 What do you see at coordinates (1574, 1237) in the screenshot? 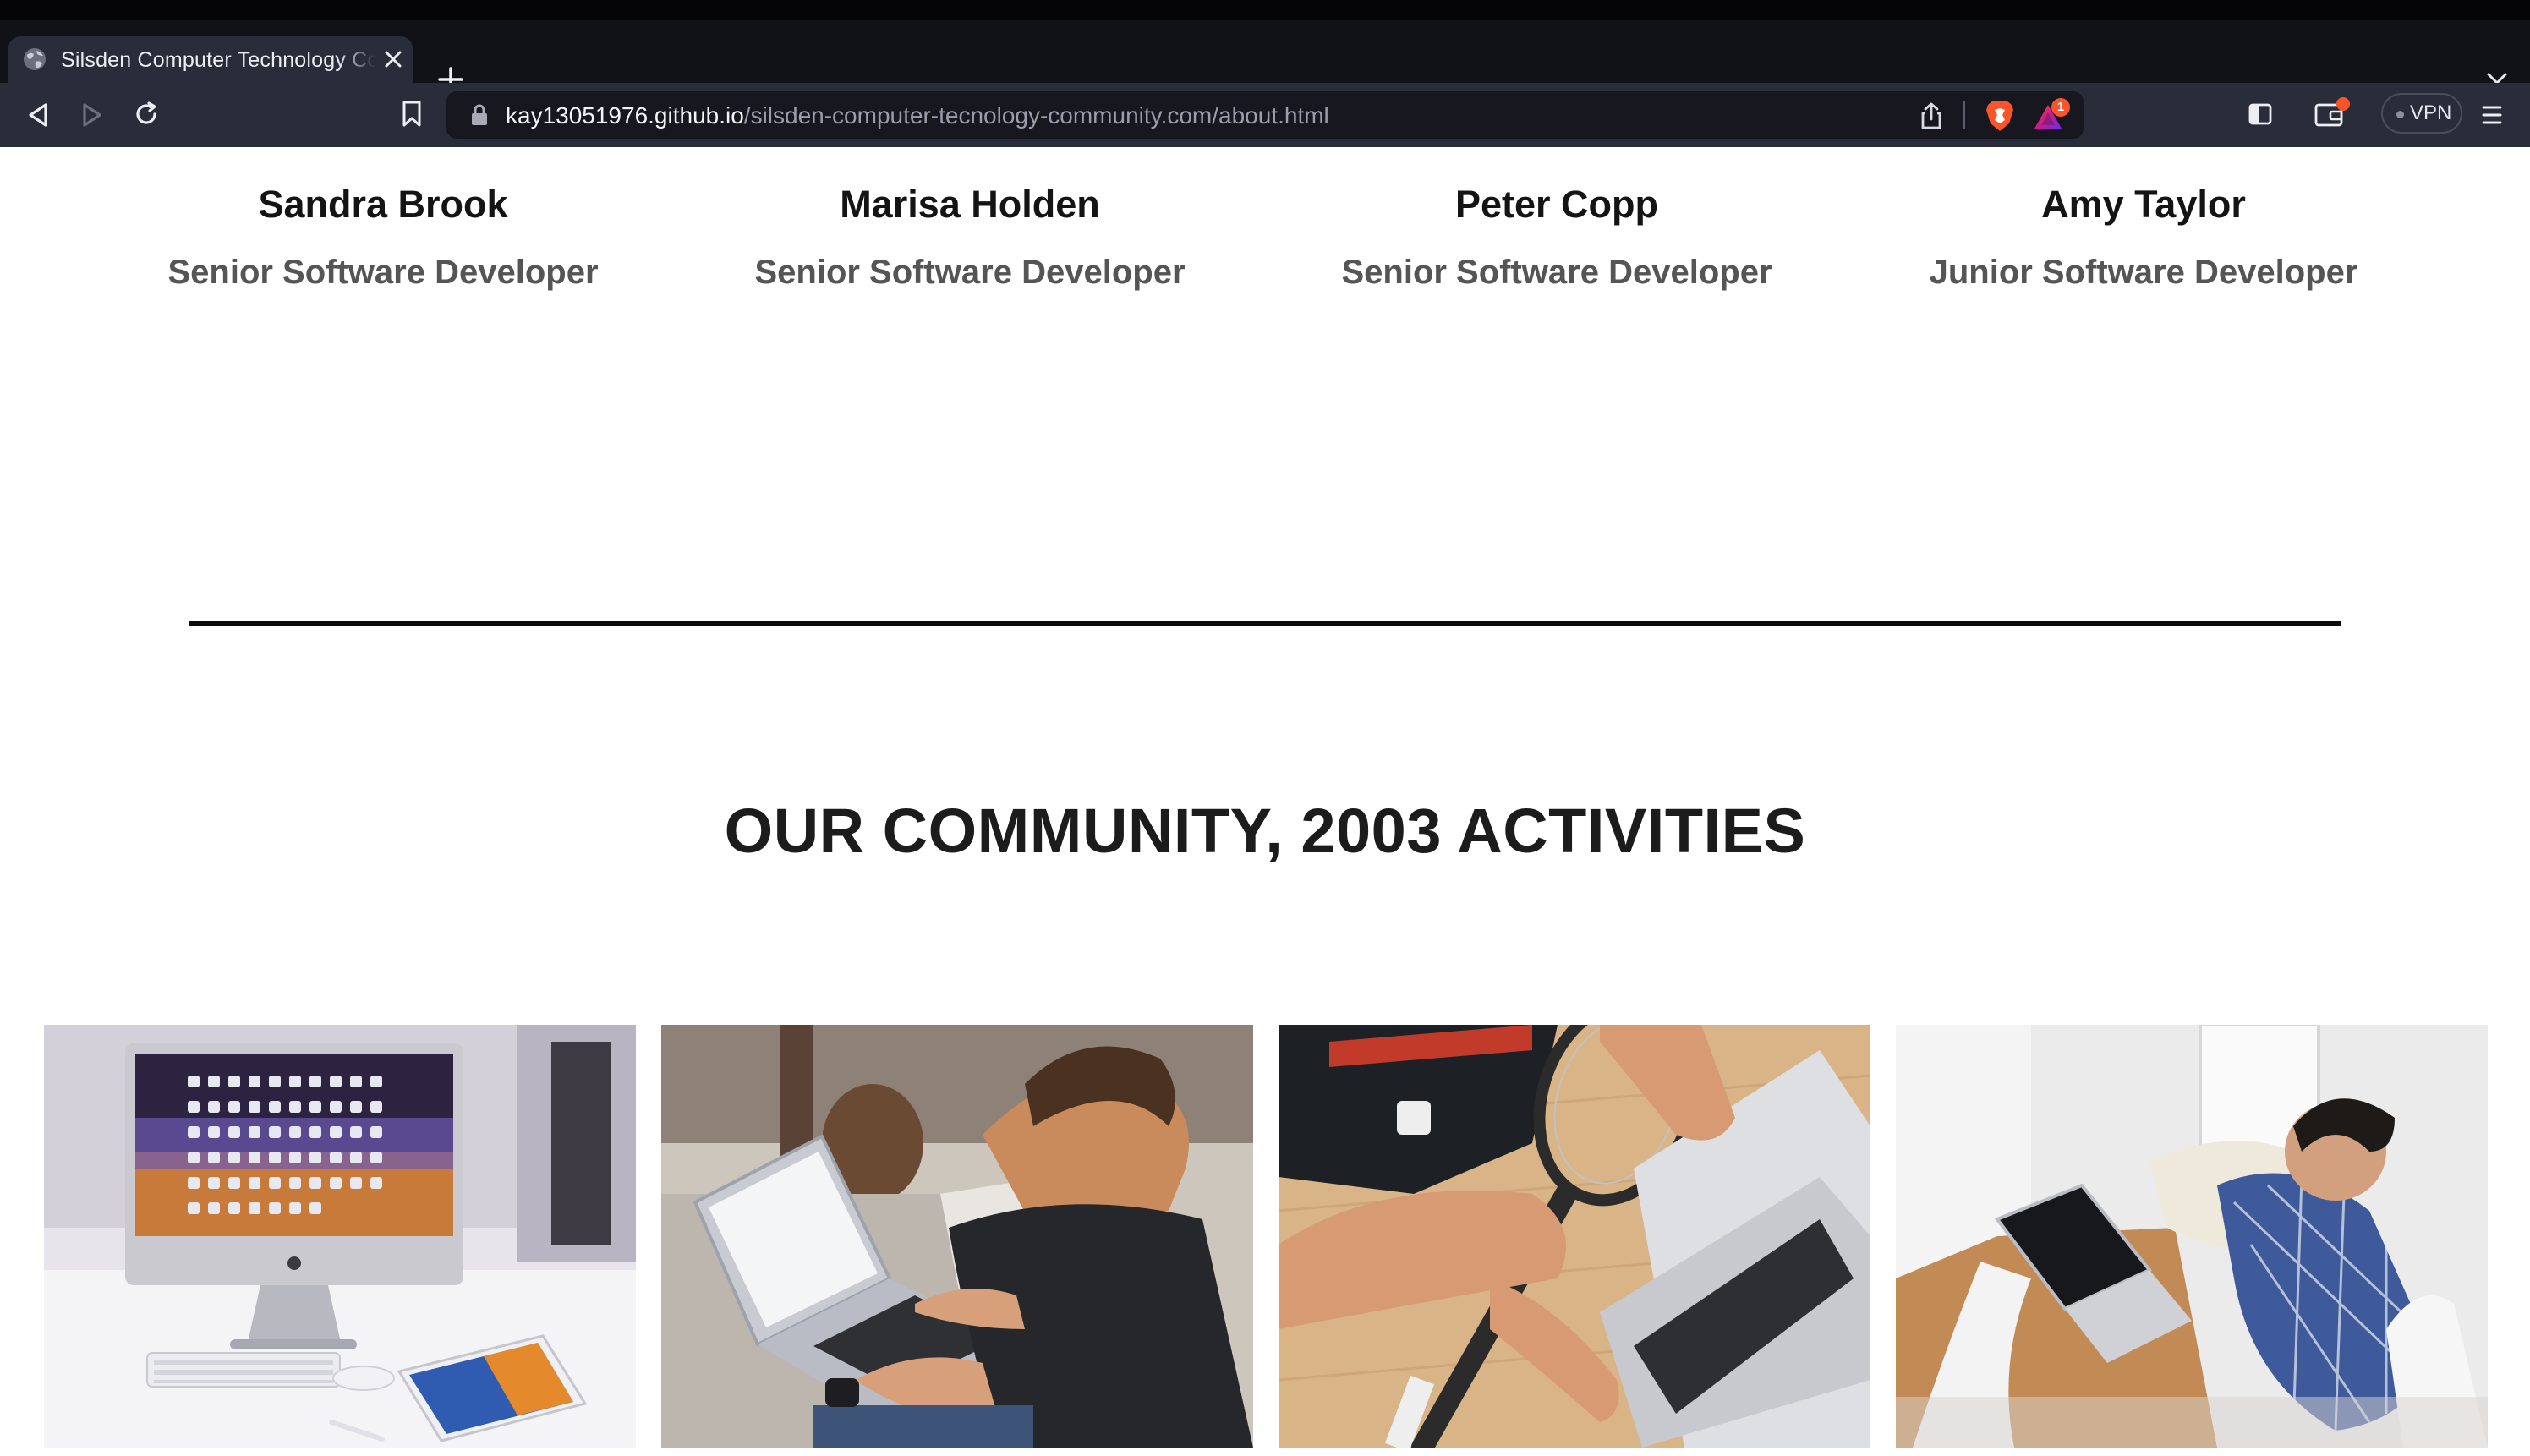
I see `community-photo-laptop-racket` at bounding box center [1574, 1237].